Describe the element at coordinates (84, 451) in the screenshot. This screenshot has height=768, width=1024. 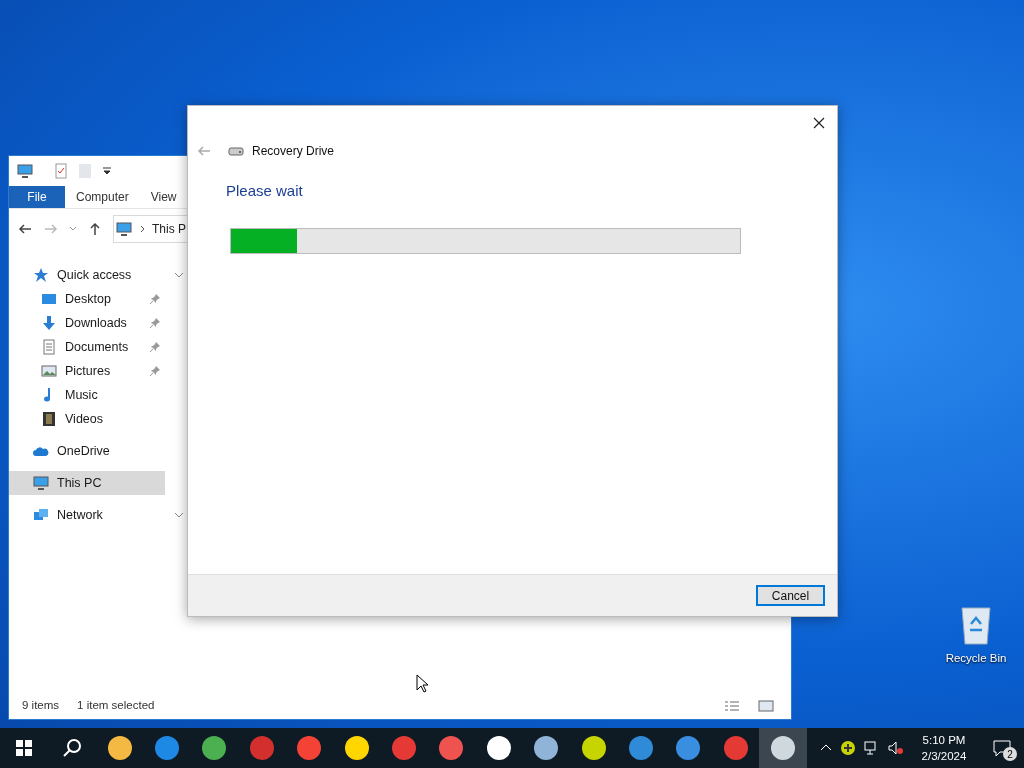
I see `nav-label: OneDrive` at that location.